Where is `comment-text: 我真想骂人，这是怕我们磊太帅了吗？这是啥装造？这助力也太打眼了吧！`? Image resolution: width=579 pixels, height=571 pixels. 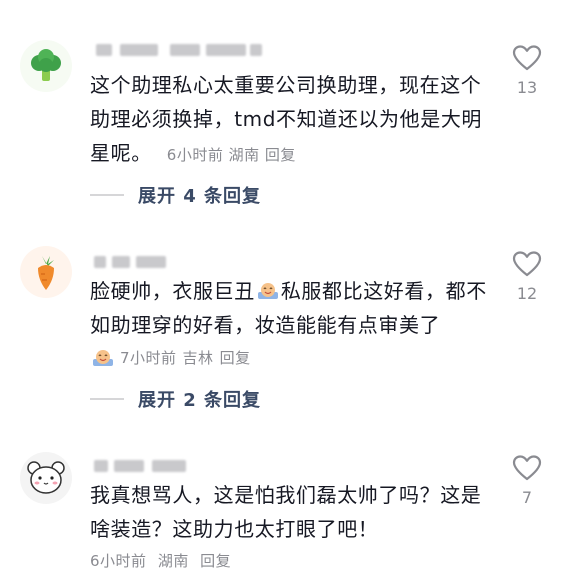
comment-text: 我真想骂人，这是怕我们磊太帅了吗？这是啥装造？这助力也太打眼了吧！ is located at coordinates (295, 512).